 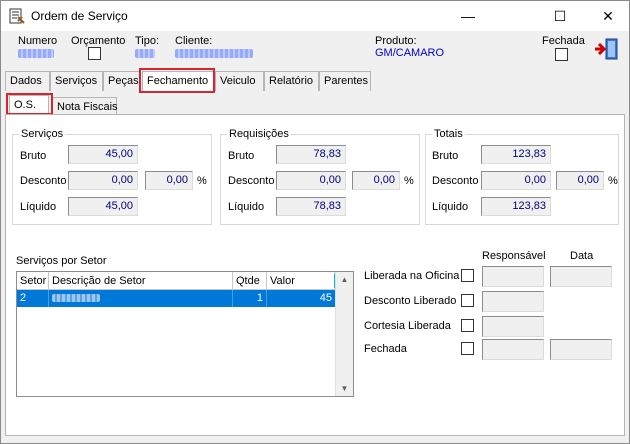 What do you see at coordinates (301, 281) in the screenshot?
I see `col-valor: Valor` at bounding box center [301, 281].